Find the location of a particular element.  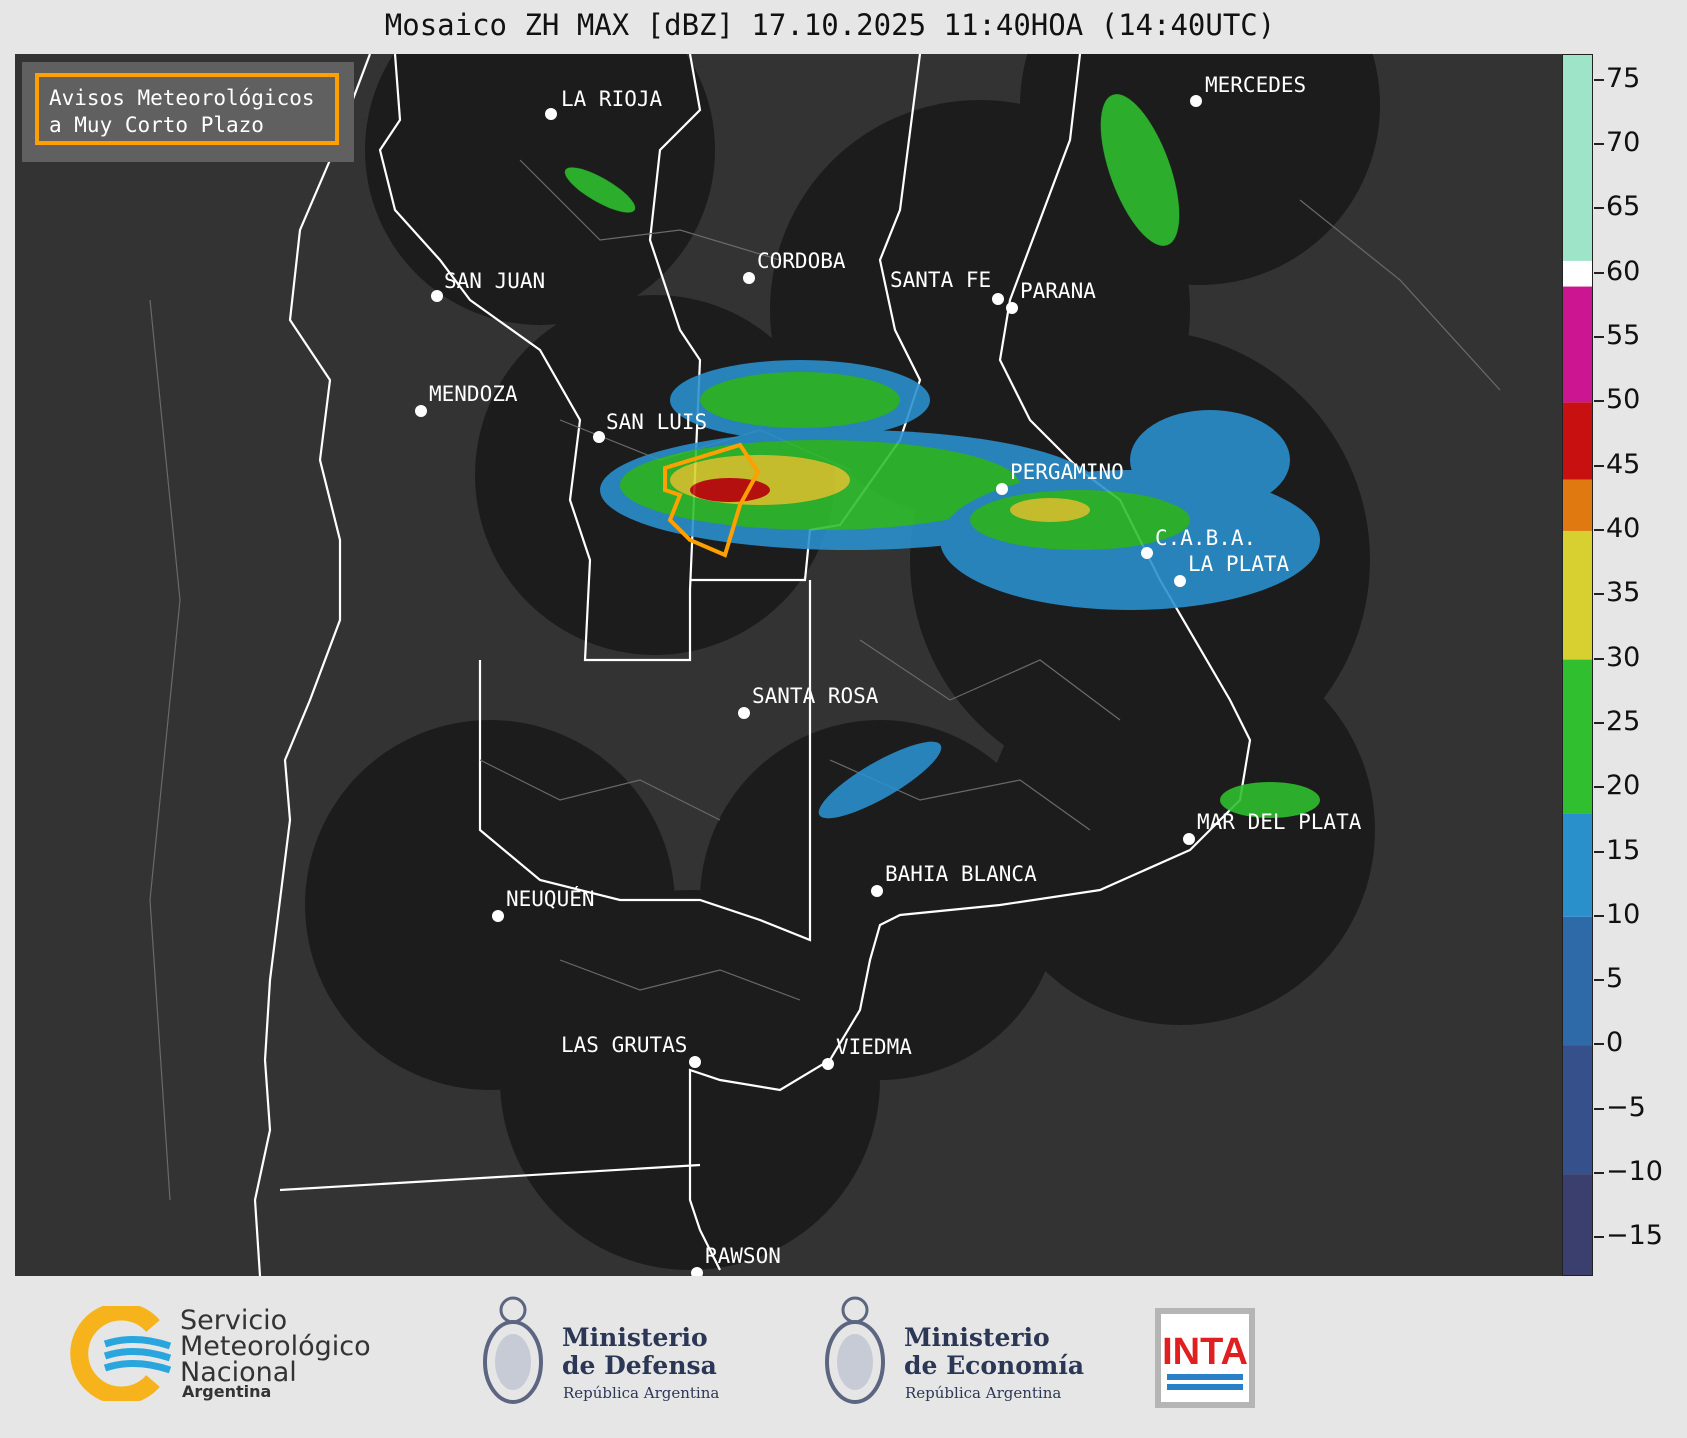

economia-name: Ministerio de Economía is located at coordinates (994, 1352).